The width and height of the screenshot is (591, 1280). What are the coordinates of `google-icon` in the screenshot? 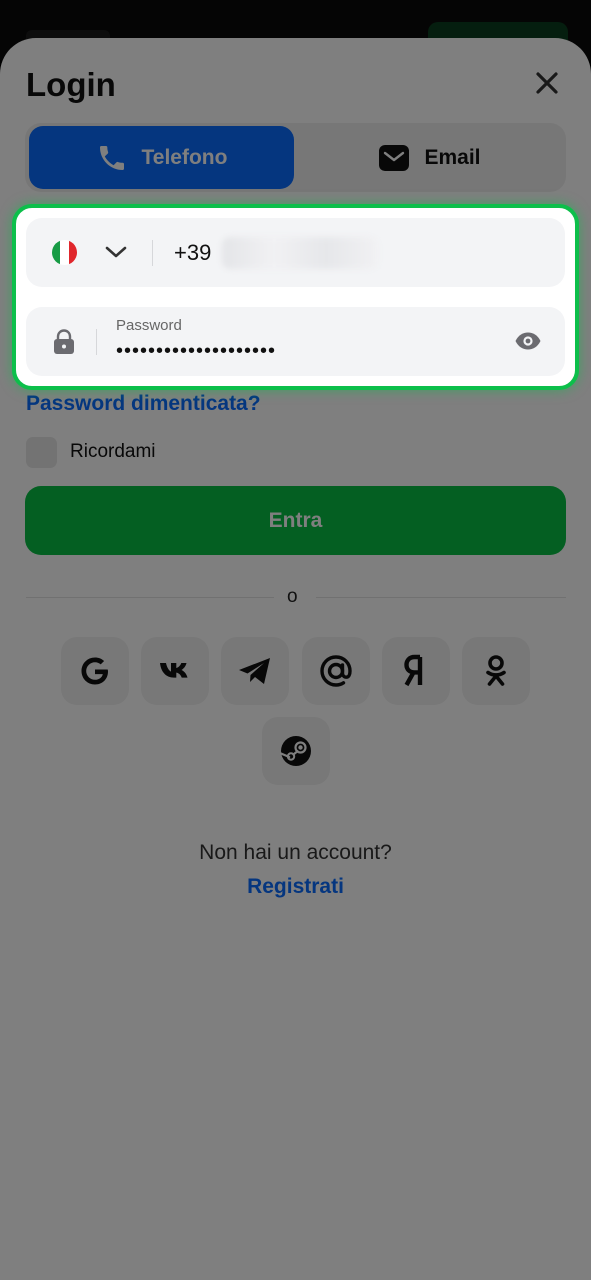 It's located at (94, 671).